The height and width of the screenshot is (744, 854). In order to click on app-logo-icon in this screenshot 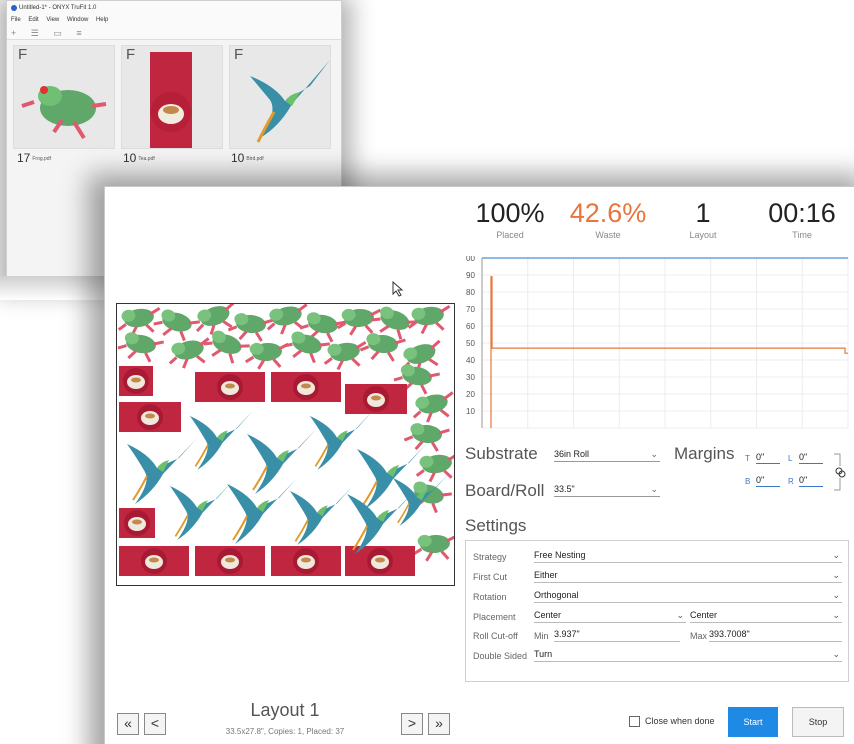, I will do `click(14, 8)`.